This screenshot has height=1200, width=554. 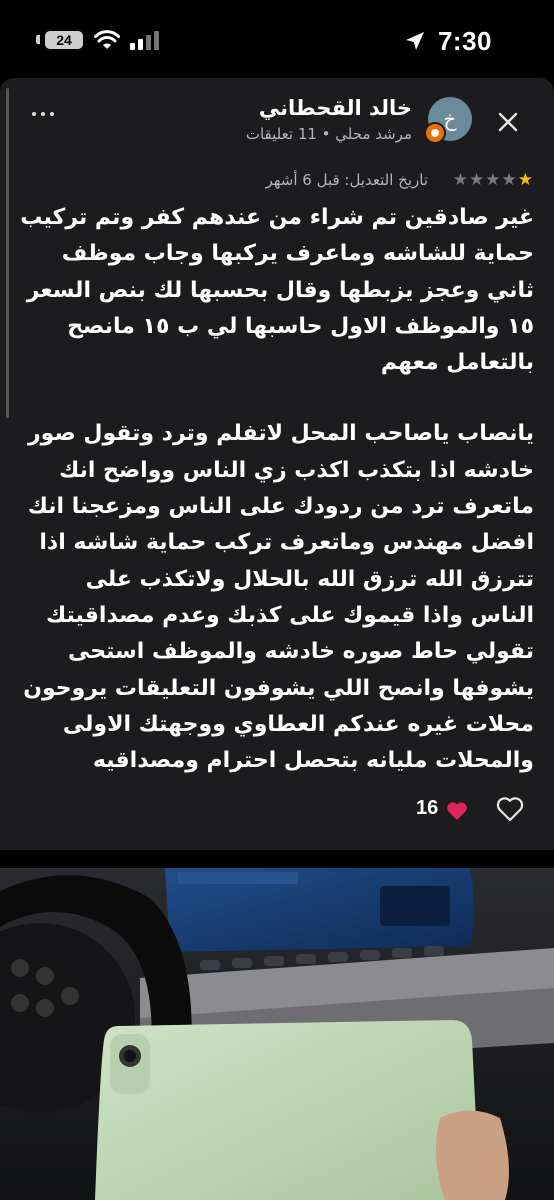 What do you see at coordinates (107, 39) in the screenshot?
I see `wifi-icon` at bounding box center [107, 39].